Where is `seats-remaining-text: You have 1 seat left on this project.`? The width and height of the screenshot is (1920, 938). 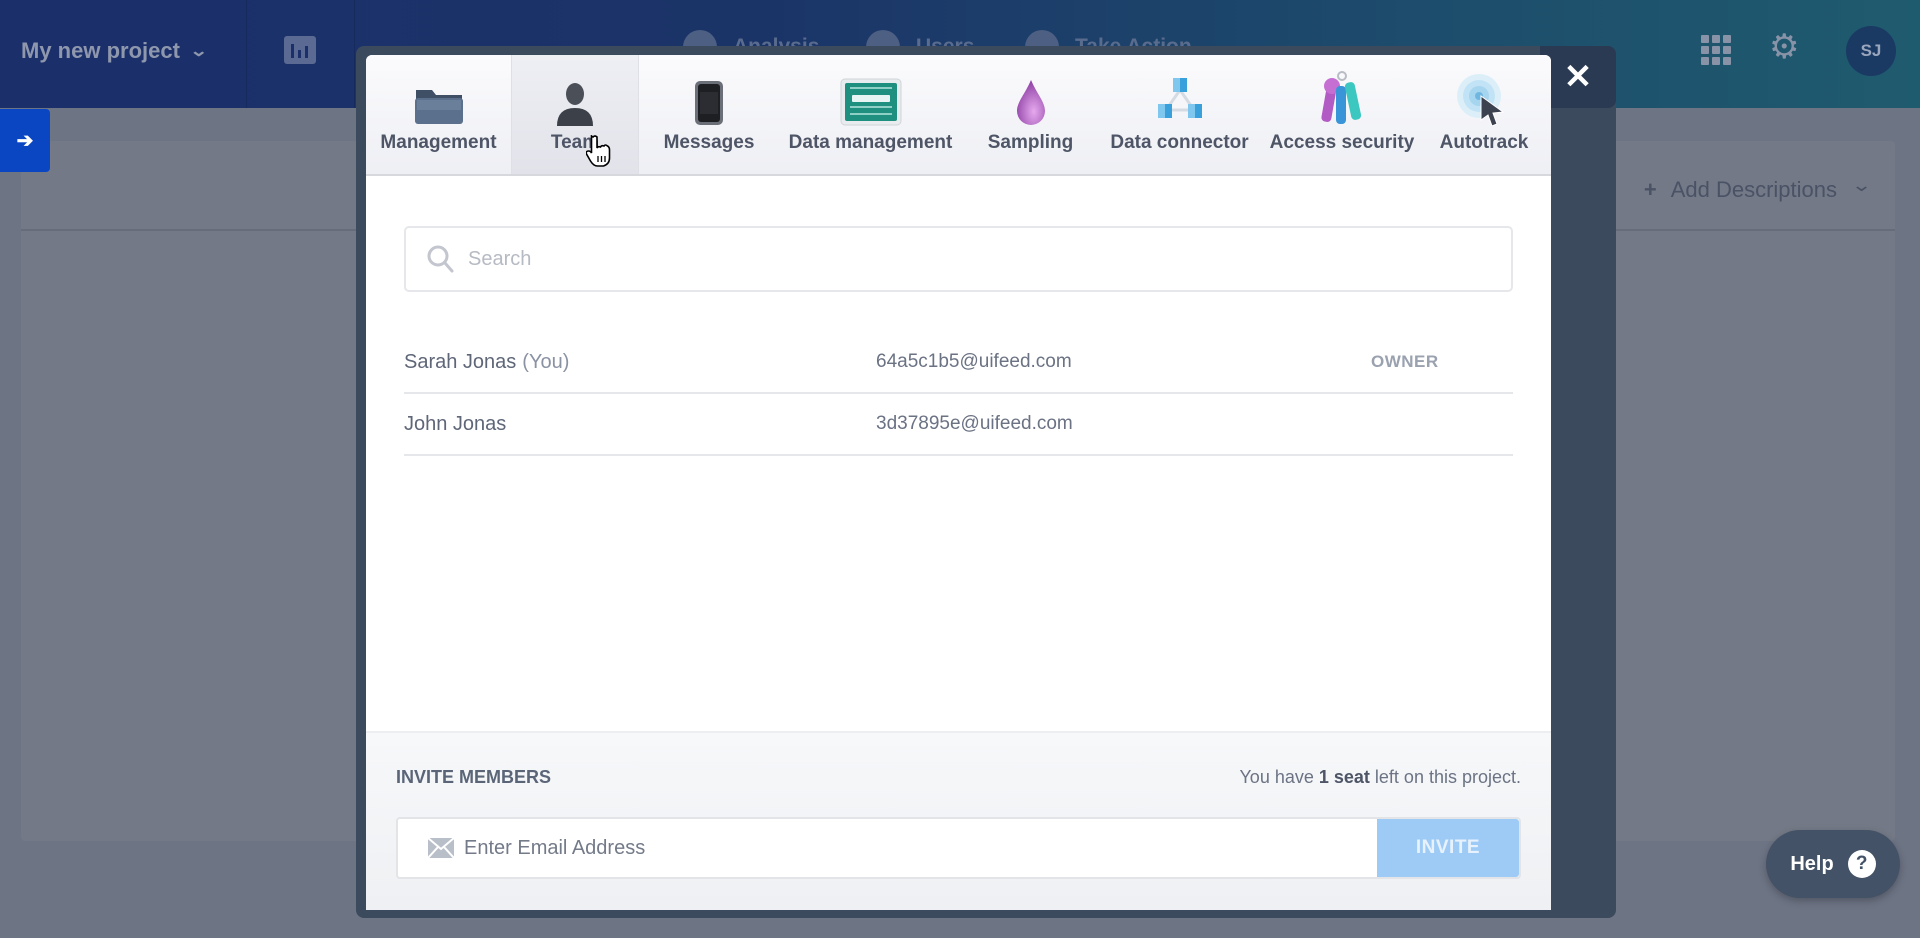 seats-remaining-text: You have 1 seat left on this project. is located at coordinates (1380, 777).